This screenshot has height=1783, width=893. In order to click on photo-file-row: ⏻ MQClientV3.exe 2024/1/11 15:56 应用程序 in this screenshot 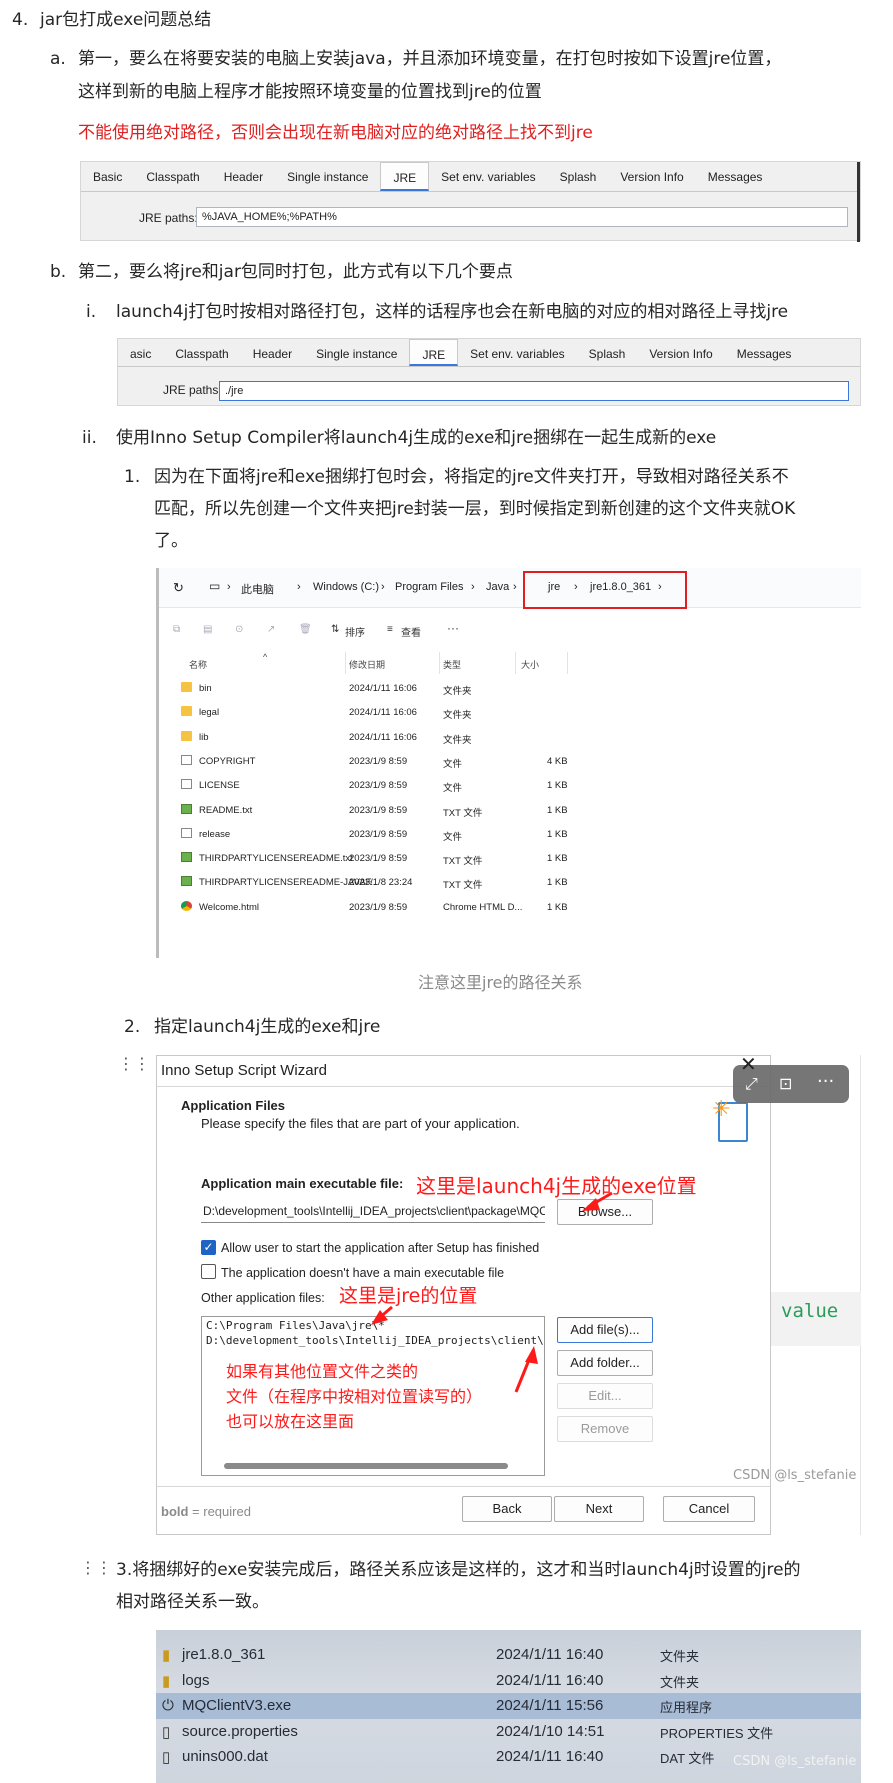, I will do `click(508, 1706)`.